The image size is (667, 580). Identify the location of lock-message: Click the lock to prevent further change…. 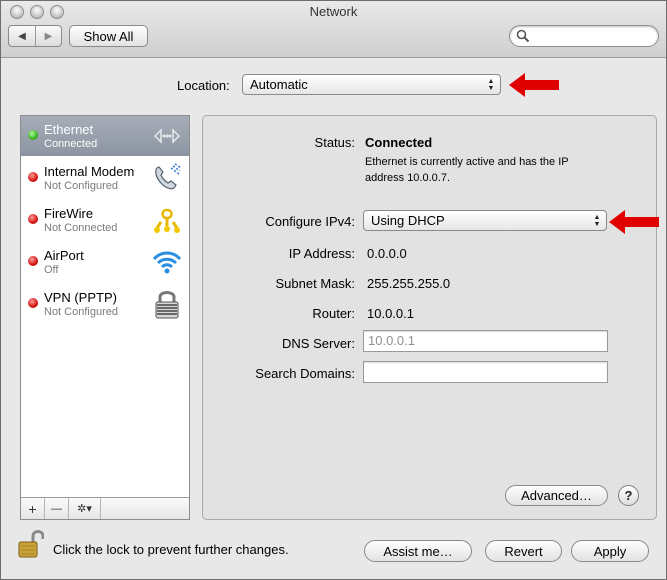
(171, 549).